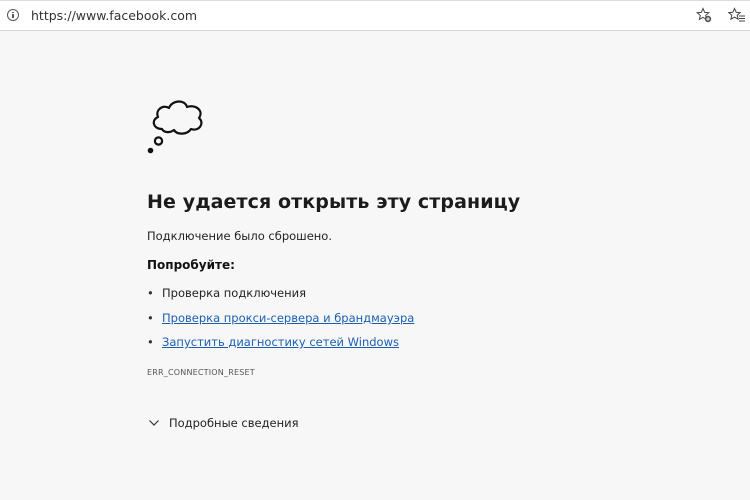  I want to click on url-text: https://www.facebook.com, so click(114, 15).